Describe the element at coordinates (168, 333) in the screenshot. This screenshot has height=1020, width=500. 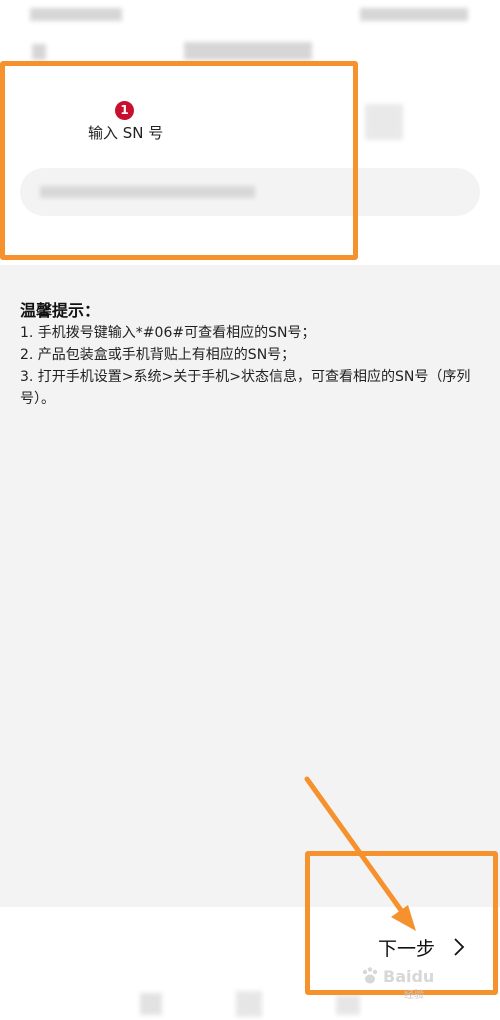
I see `tip-item: 1. 手机拨号键输入*#06#可查看相应的SN号；` at that location.